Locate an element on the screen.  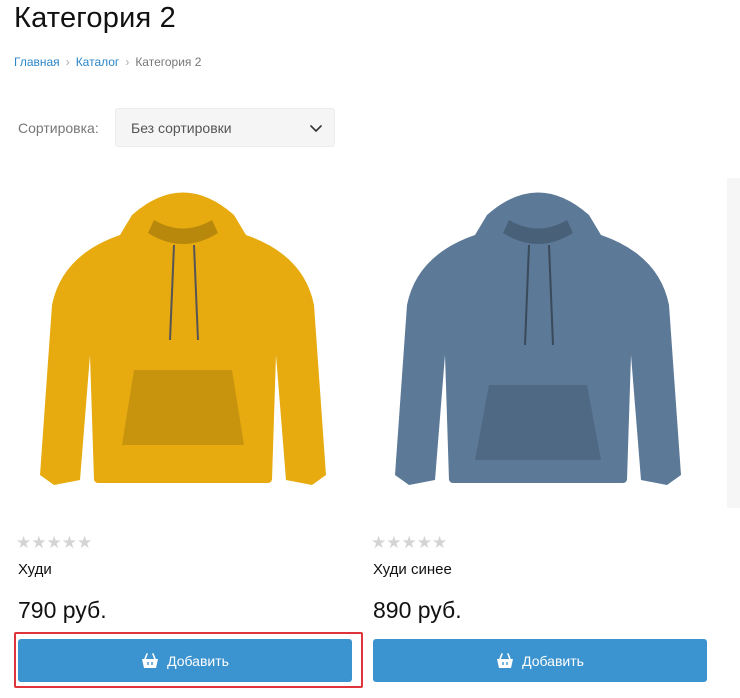
breadcrumb-catalog: Каталог is located at coordinates (98, 62).